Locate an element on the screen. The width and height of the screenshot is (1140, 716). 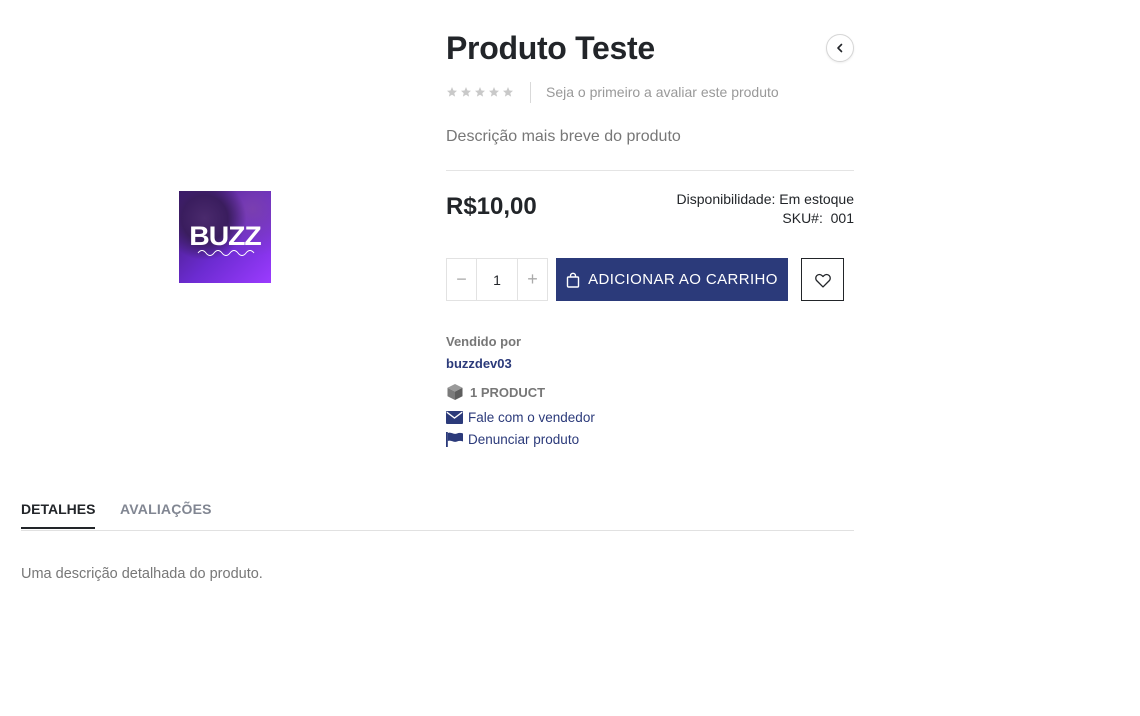
report-product-label: Denunciar produto is located at coordinates (524, 439).